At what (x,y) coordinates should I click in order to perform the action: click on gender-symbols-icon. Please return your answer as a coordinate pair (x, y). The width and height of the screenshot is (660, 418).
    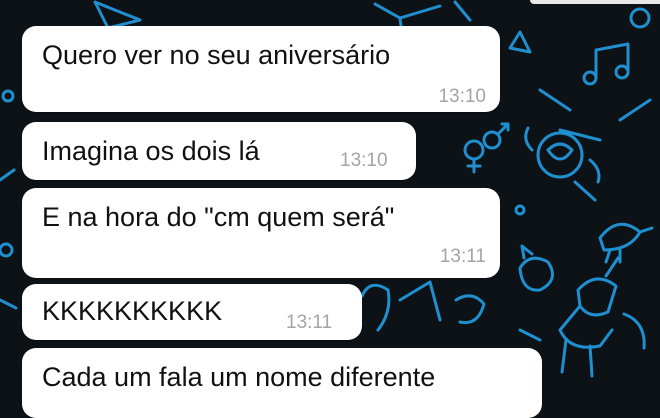
    Looking at the image, I should click on (486, 148).